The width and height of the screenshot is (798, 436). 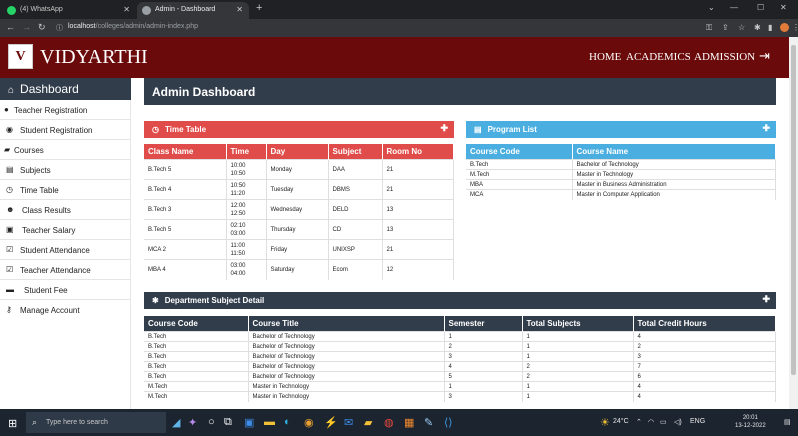 I want to click on time-cell: 11:00 11:50, so click(x=246, y=249).